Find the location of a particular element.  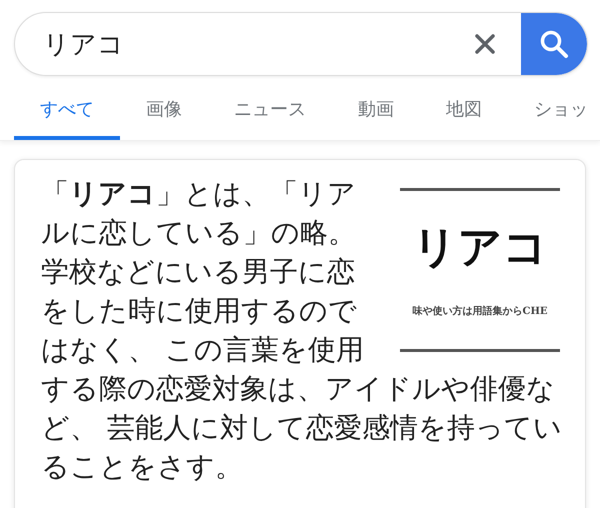

search-icon is located at coordinates (554, 44).